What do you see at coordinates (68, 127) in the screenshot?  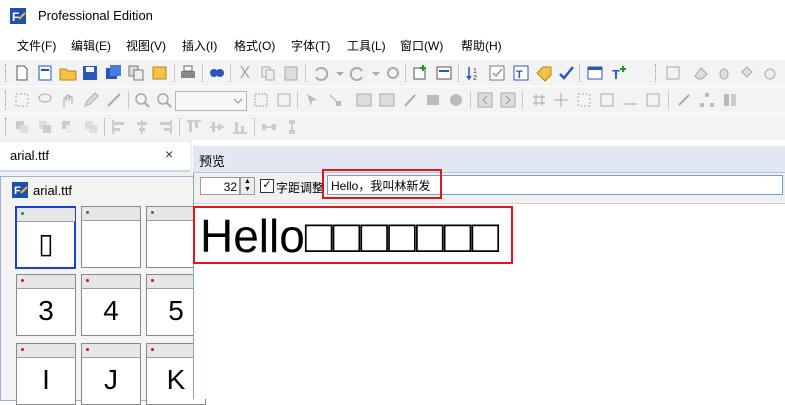 I see `subtract-icon` at bounding box center [68, 127].